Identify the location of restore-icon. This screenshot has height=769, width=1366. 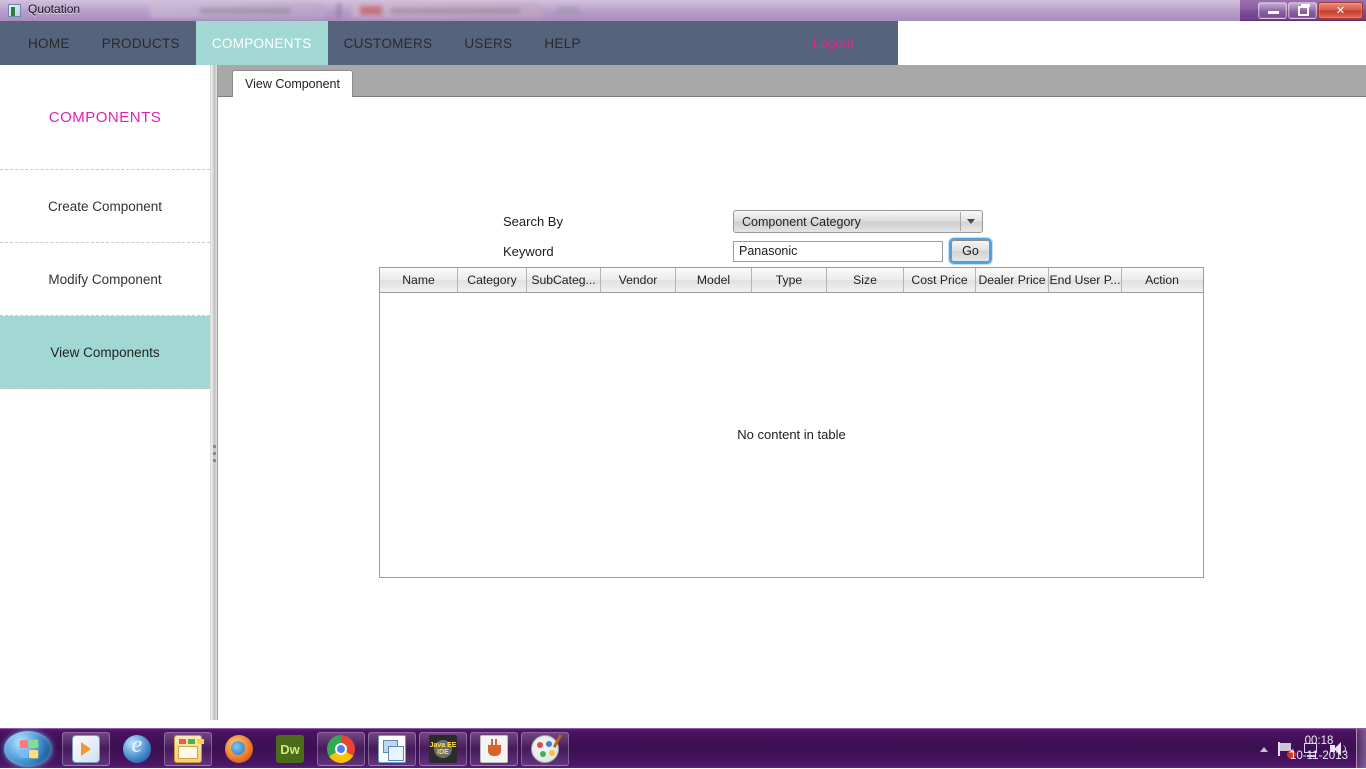
(1303, 11).